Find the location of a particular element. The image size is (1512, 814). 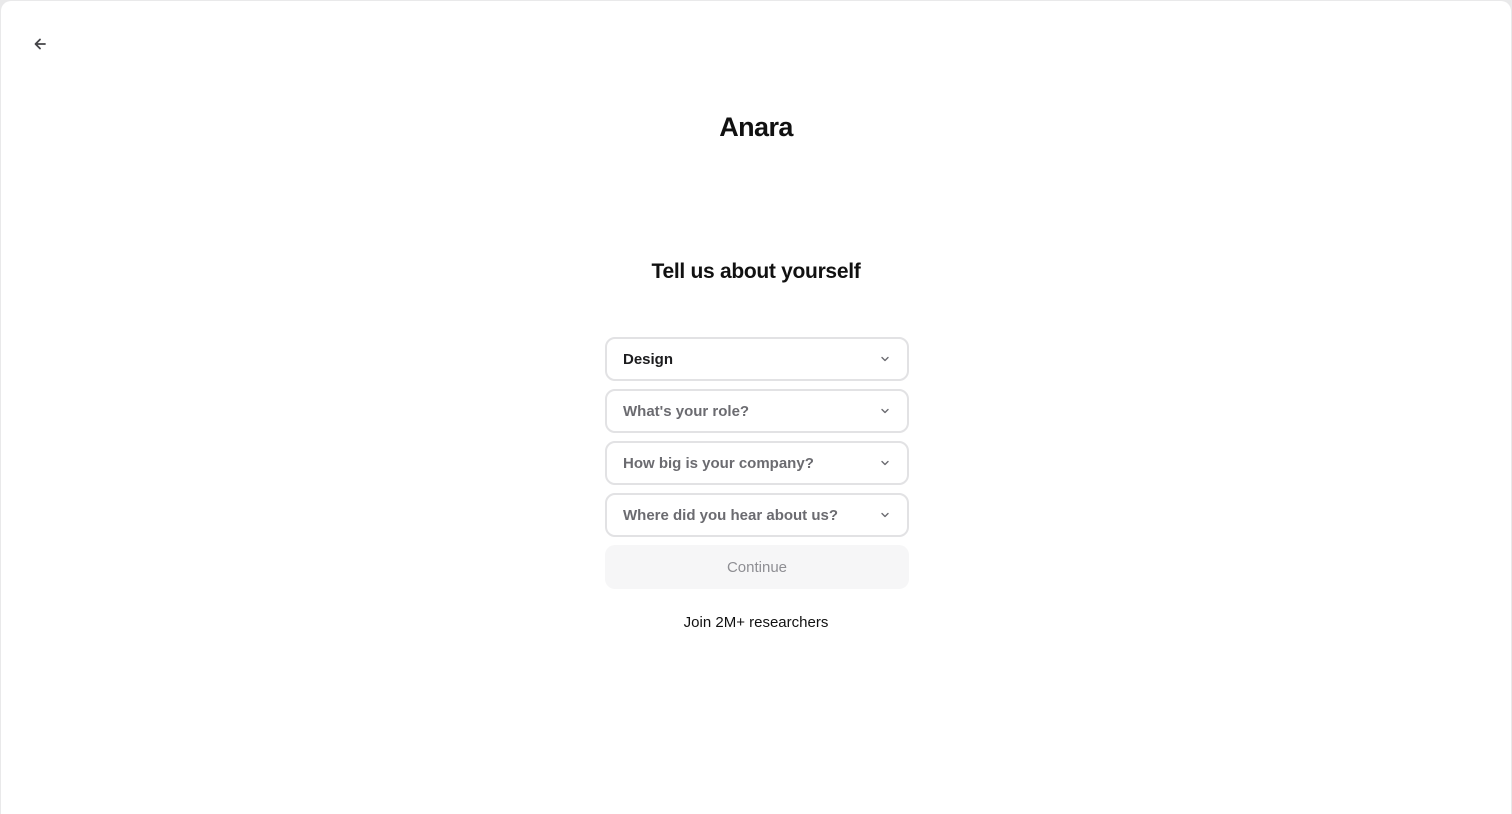

field-select-value: Design is located at coordinates (648, 359).